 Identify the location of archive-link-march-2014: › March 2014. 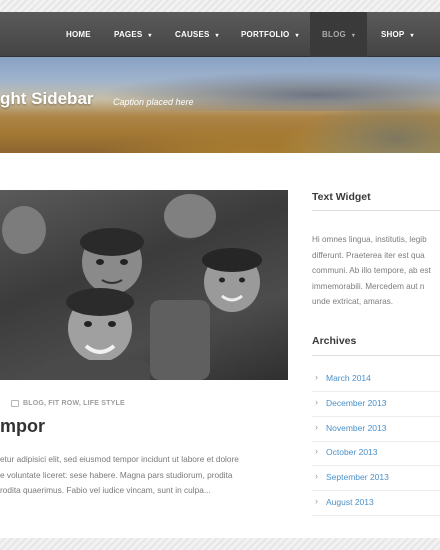
(376, 379).